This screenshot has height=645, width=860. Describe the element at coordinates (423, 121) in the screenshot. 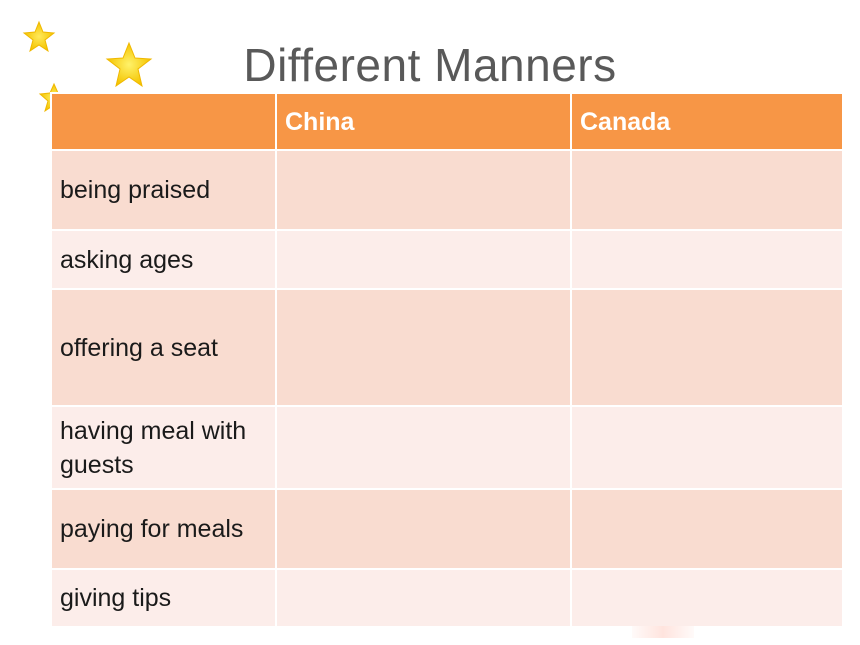

I see `header-cell-china: China` at that location.